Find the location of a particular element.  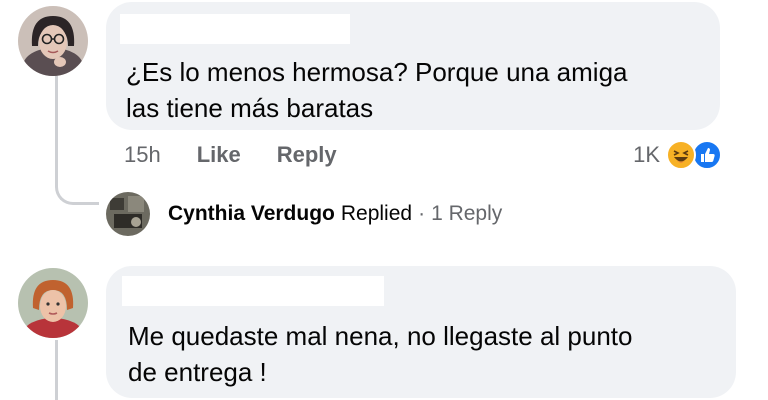

timestamp: 15h is located at coordinates (142, 155).